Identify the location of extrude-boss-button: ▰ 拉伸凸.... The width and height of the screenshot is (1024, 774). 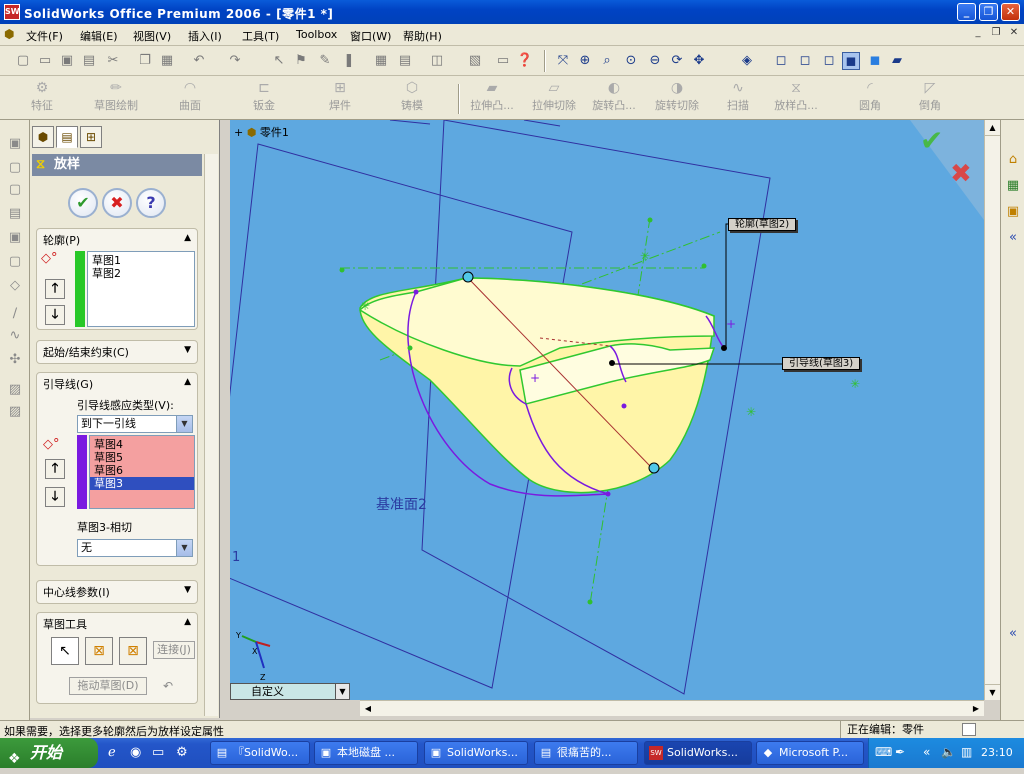
(492, 98).